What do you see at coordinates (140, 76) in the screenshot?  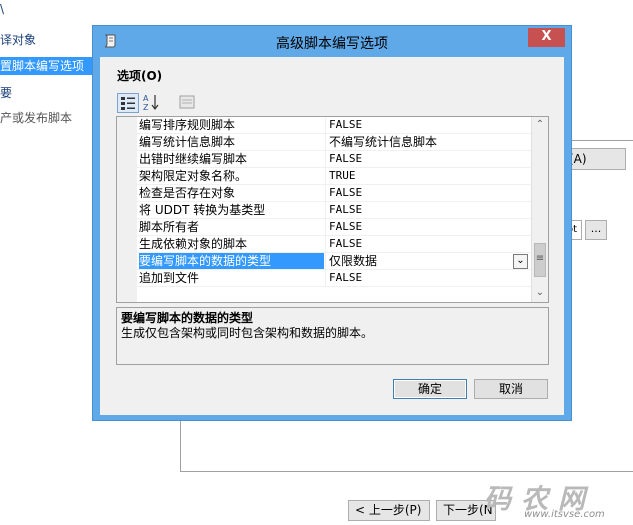 I see `options-label: 选项(O)` at bounding box center [140, 76].